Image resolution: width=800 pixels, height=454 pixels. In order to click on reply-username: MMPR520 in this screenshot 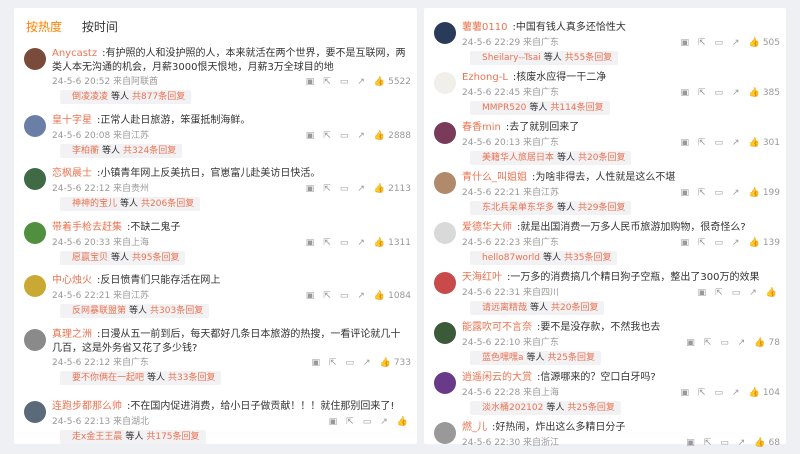, I will do `click(504, 108)`.